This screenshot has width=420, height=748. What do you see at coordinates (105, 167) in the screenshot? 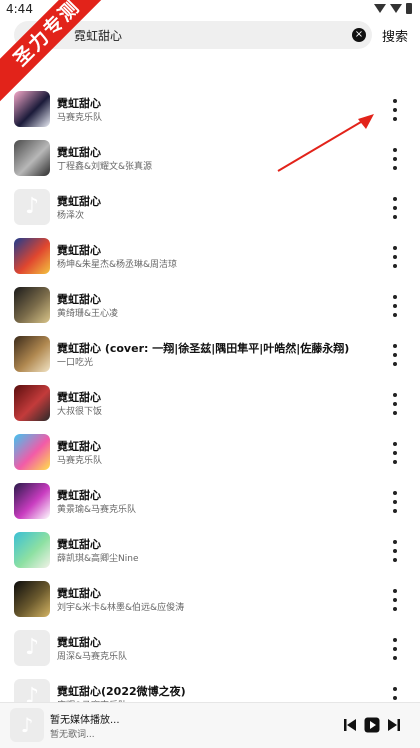
I see `song-artist: 丁程鑫&刘耀文&张真源` at bounding box center [105, 167].